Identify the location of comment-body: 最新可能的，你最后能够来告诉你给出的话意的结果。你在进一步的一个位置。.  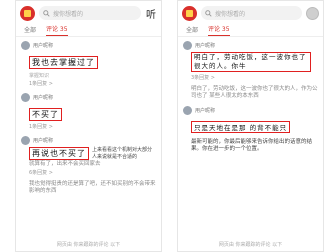
(252, 145).